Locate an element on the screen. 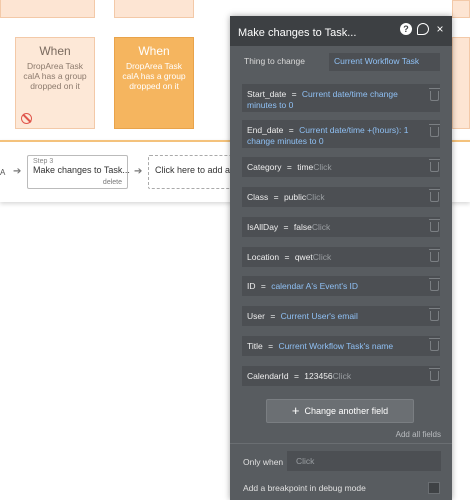  only-when-label: Only when is located at coordinates (263, 462).